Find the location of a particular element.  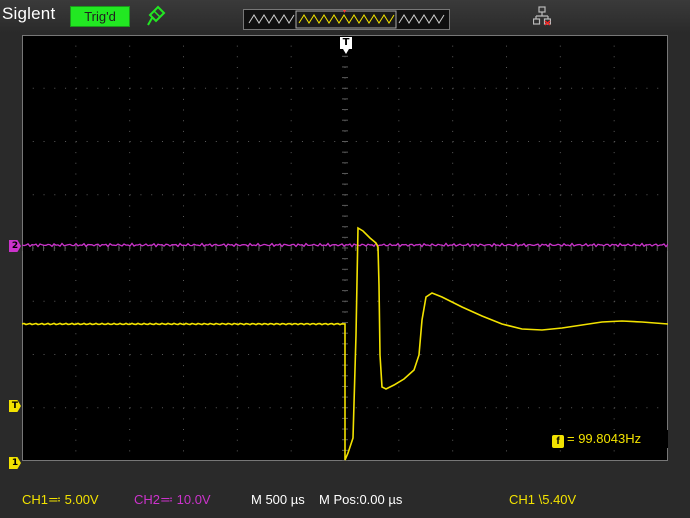

trigger-position-icon: T is located at coordinates (346, 45).